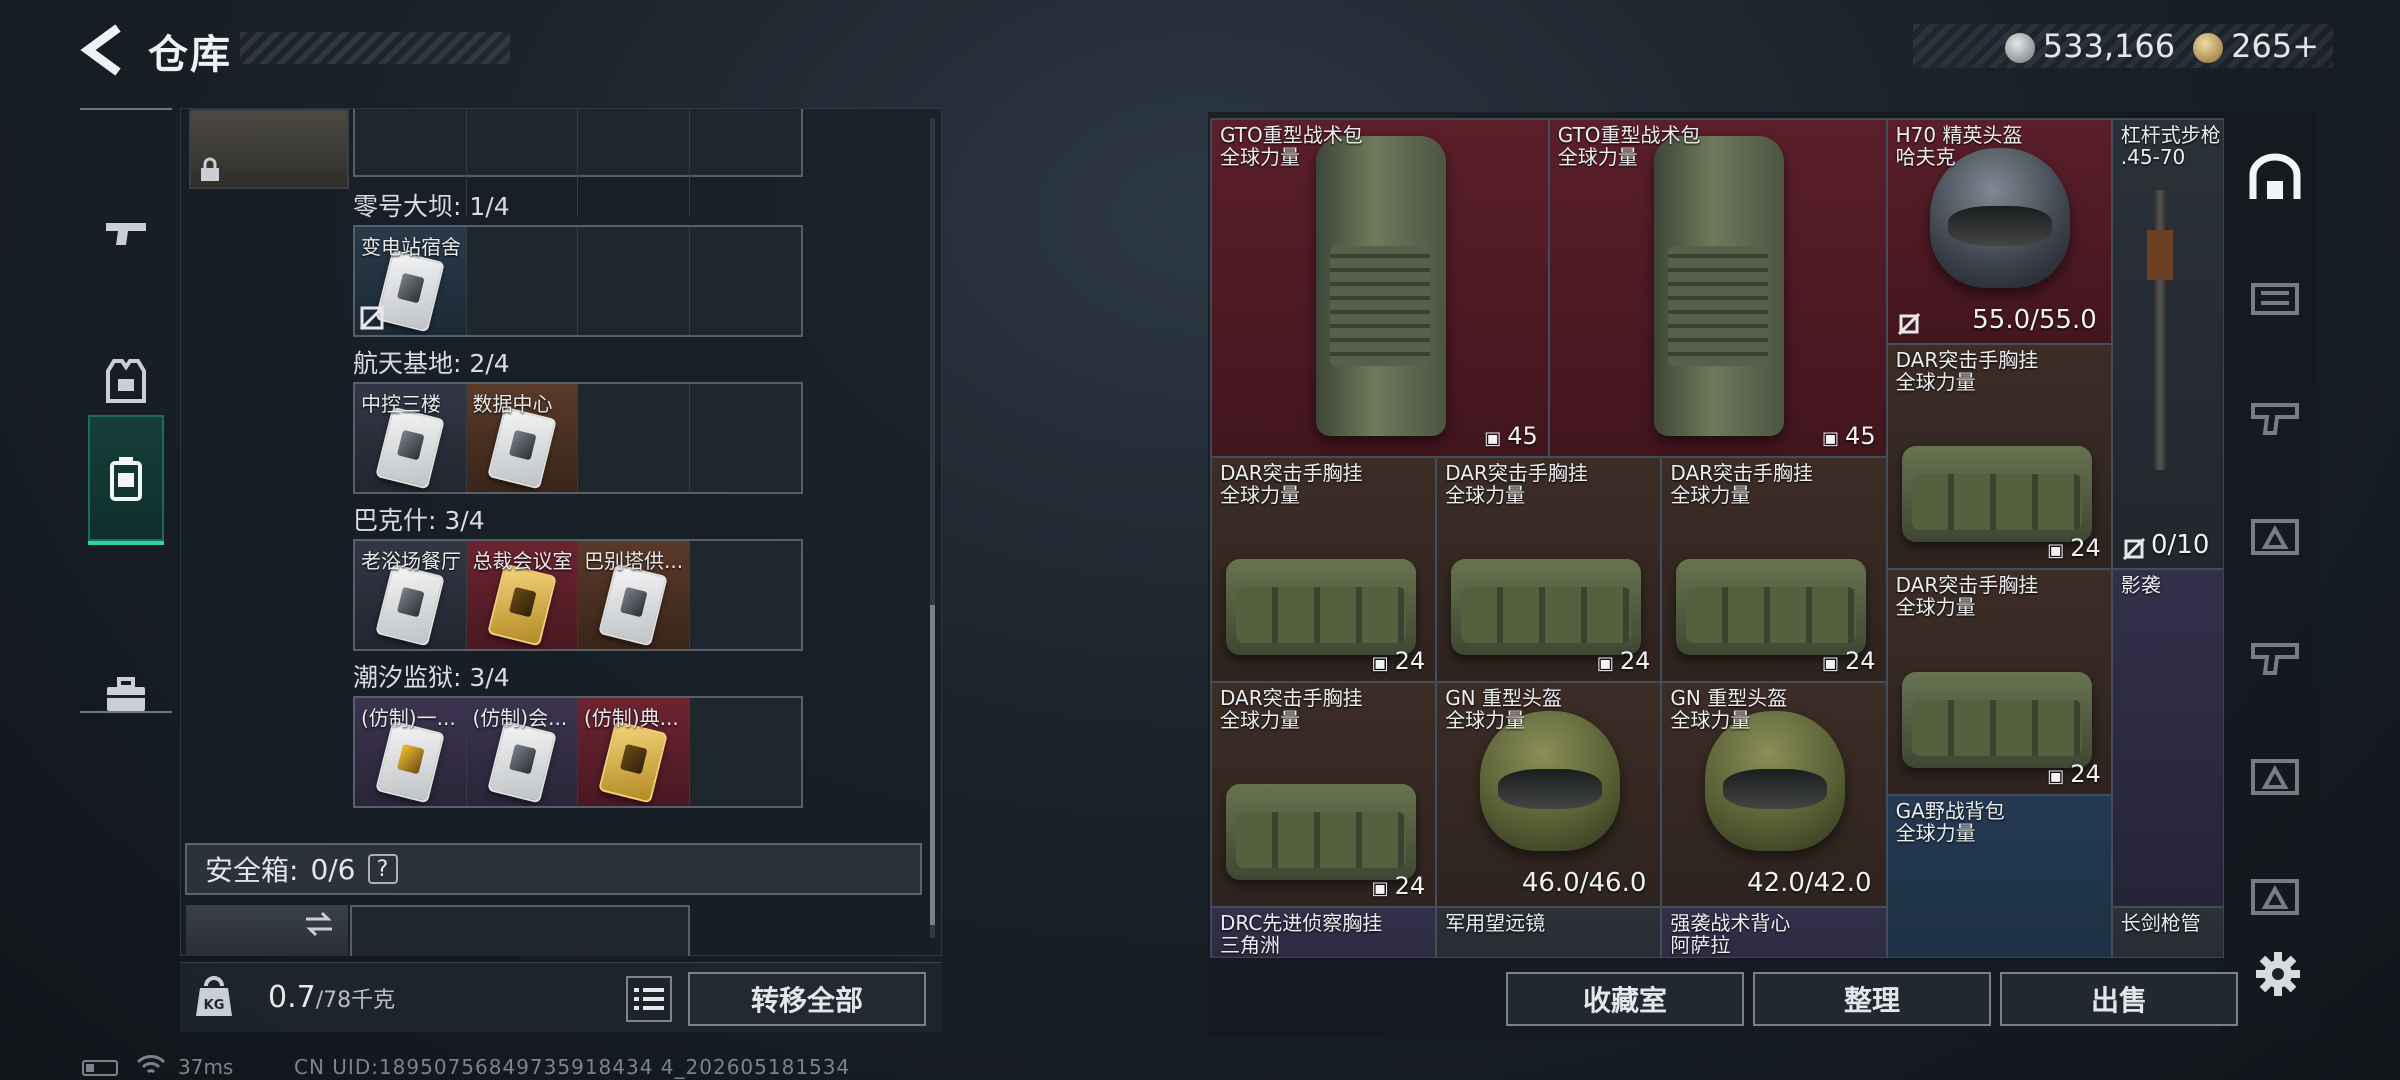  I want to click on warehouse-item-h70: H70 精英头盔 哈夫克 55.0/55.0, so click(1999, 232).